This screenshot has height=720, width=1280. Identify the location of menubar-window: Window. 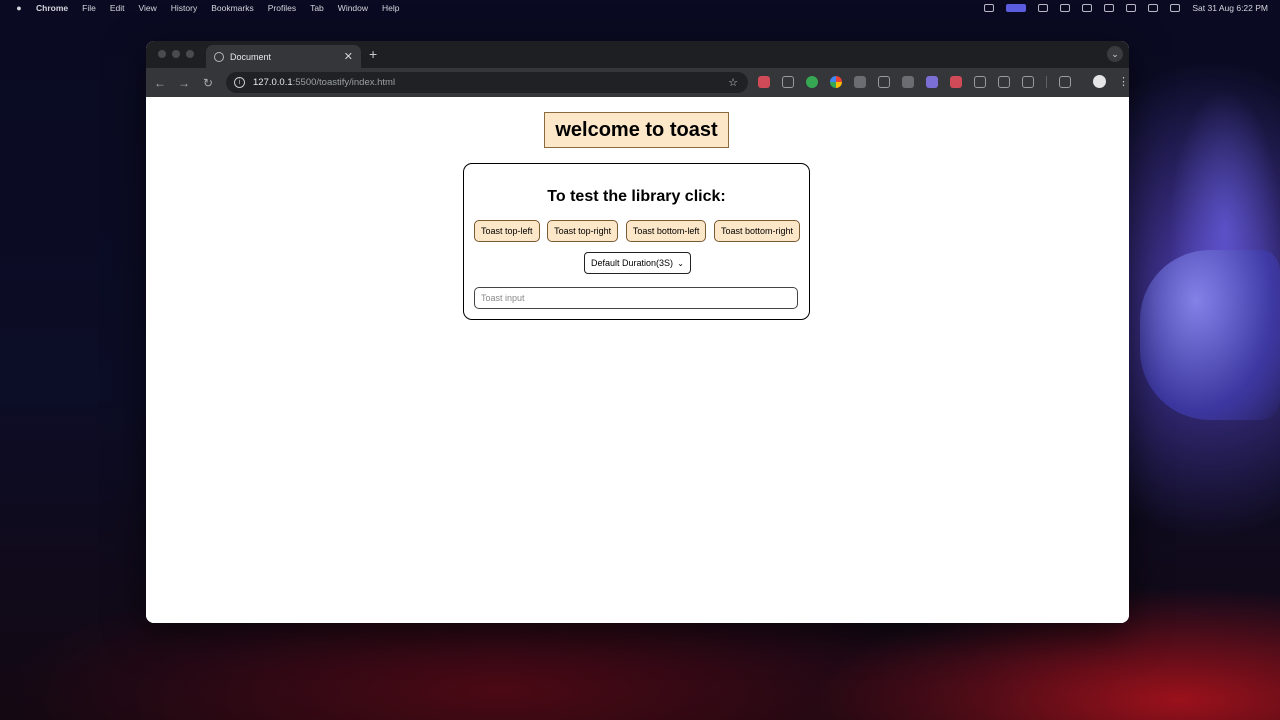
(353, 8).